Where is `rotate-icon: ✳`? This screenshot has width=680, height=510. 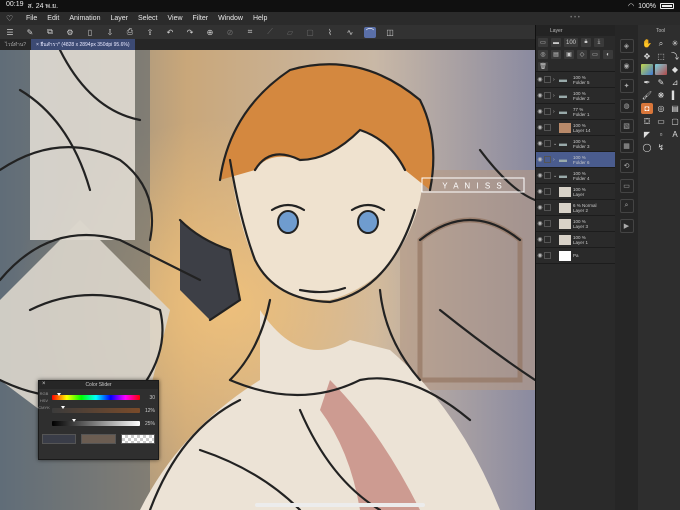 rotate-icon: ✳ is located at coordinates (674, 43).